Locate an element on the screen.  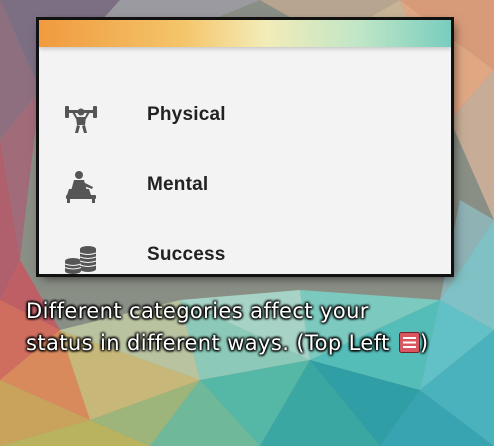
menu-item-label: Mental is located at coordinates (178, 184).